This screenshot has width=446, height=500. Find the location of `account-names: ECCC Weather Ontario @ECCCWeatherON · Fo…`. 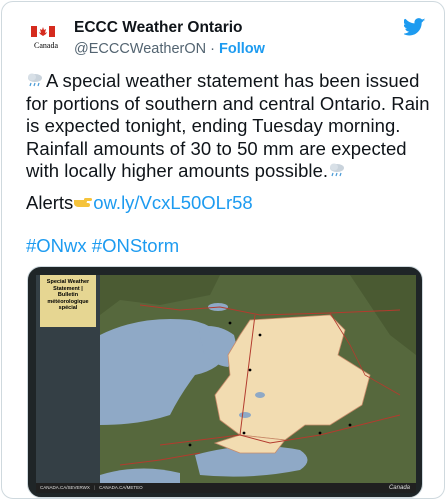

account-names: ECCC Weather Ontario @ECCCWeatherON · Fo… is located at coordinates (169, 38).